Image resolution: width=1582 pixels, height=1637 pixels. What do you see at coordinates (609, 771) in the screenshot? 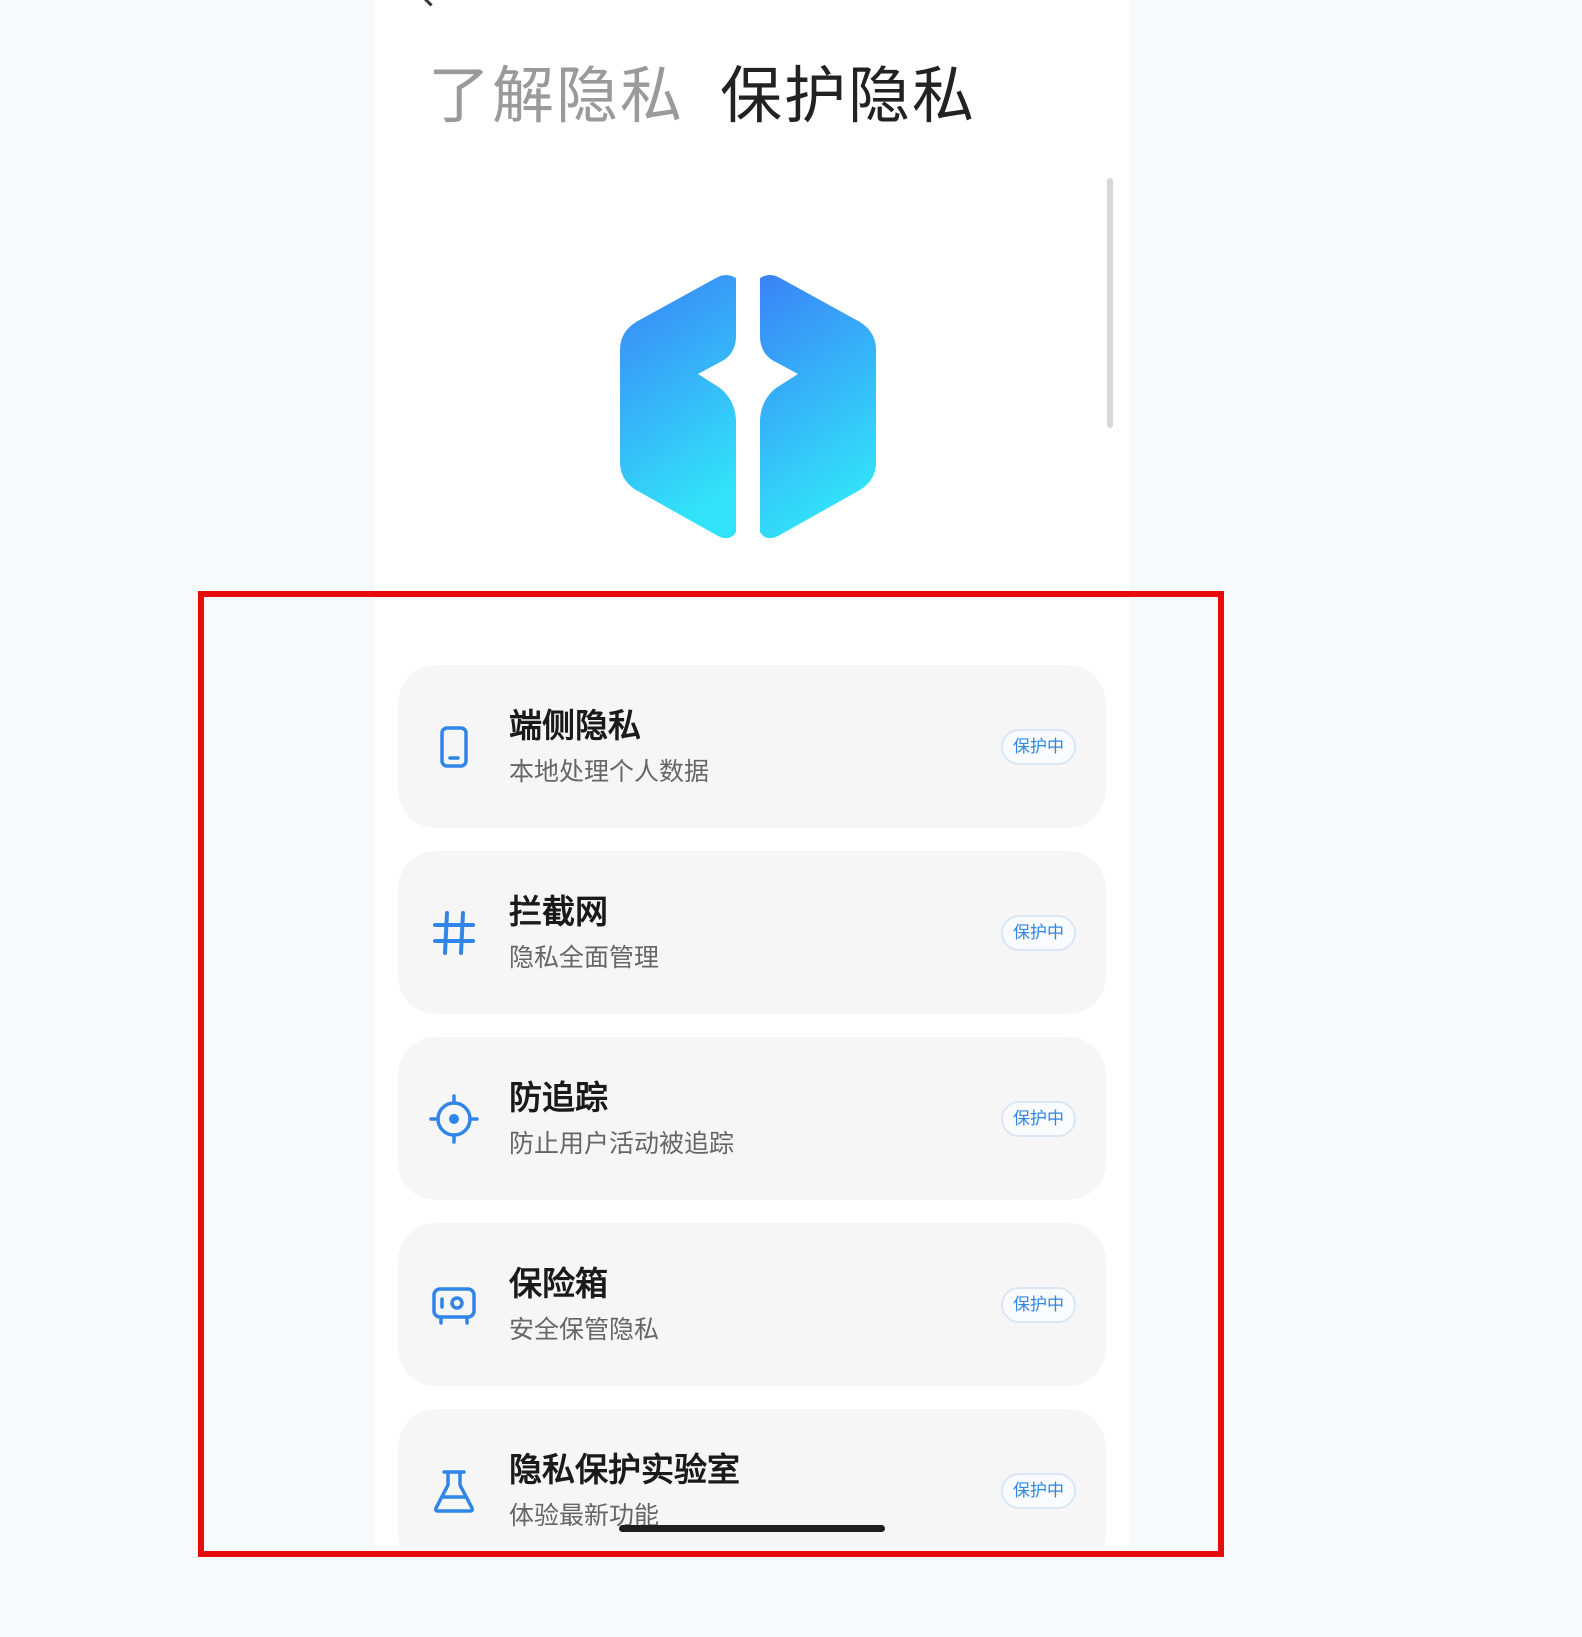
I see `item-subtitle: 本地处理个人数据` at bounding box center [609, 771].